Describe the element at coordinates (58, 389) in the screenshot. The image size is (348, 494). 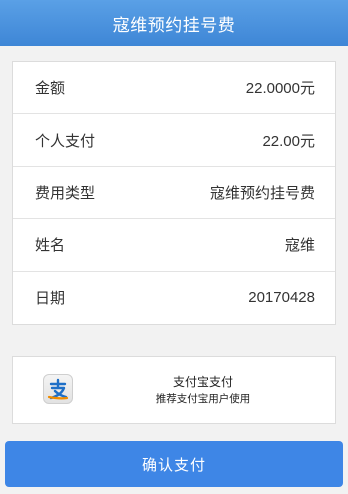
I see `alipay-icon` at that location.